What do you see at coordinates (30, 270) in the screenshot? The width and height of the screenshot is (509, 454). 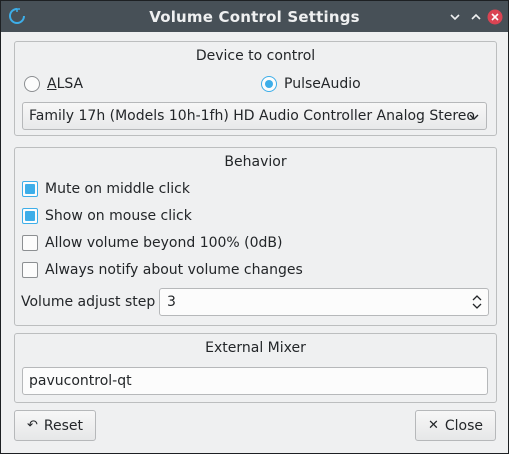 I see `checkbox-always-notify-box` at bounding box center [30, 270].